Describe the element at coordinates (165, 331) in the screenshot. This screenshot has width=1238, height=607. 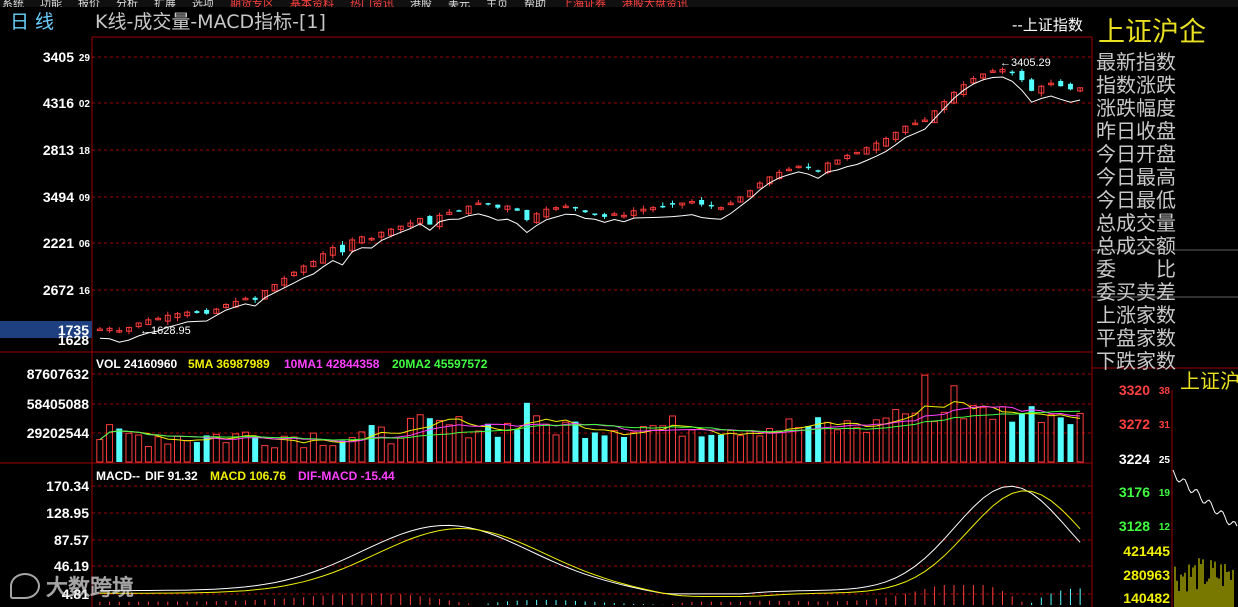
I see `price-min-label: ←1628.95` at that location.